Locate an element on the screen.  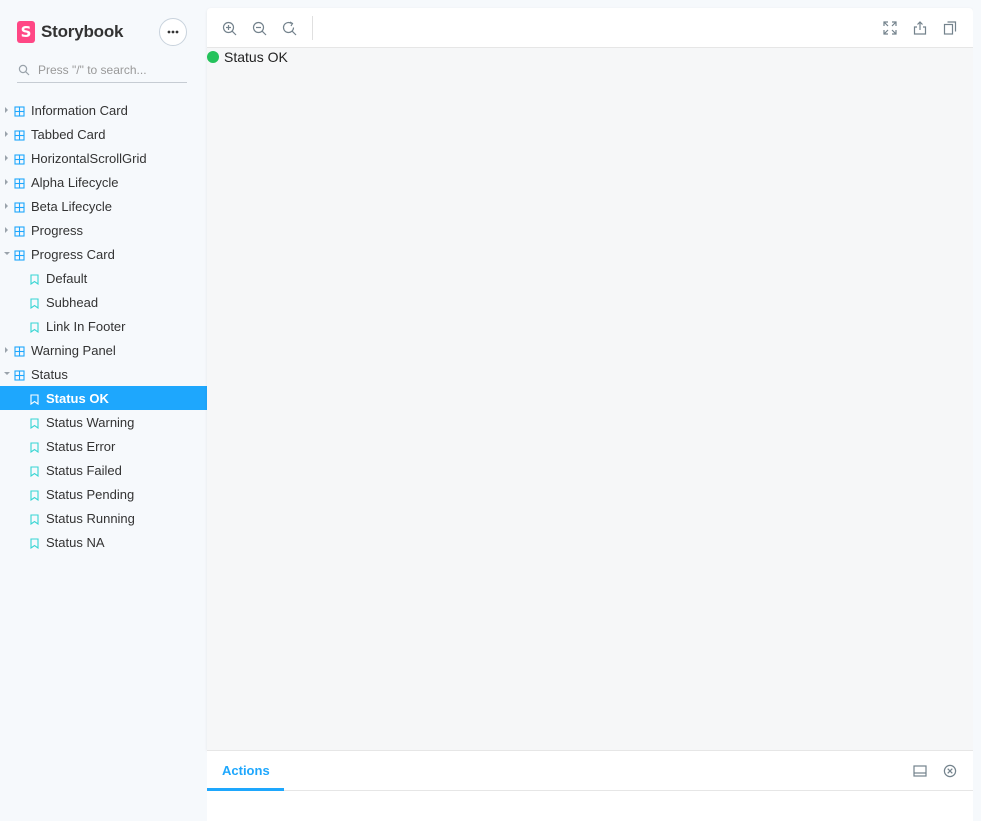
story-item-status-running: Status Running is located at coordinates (103, 518).